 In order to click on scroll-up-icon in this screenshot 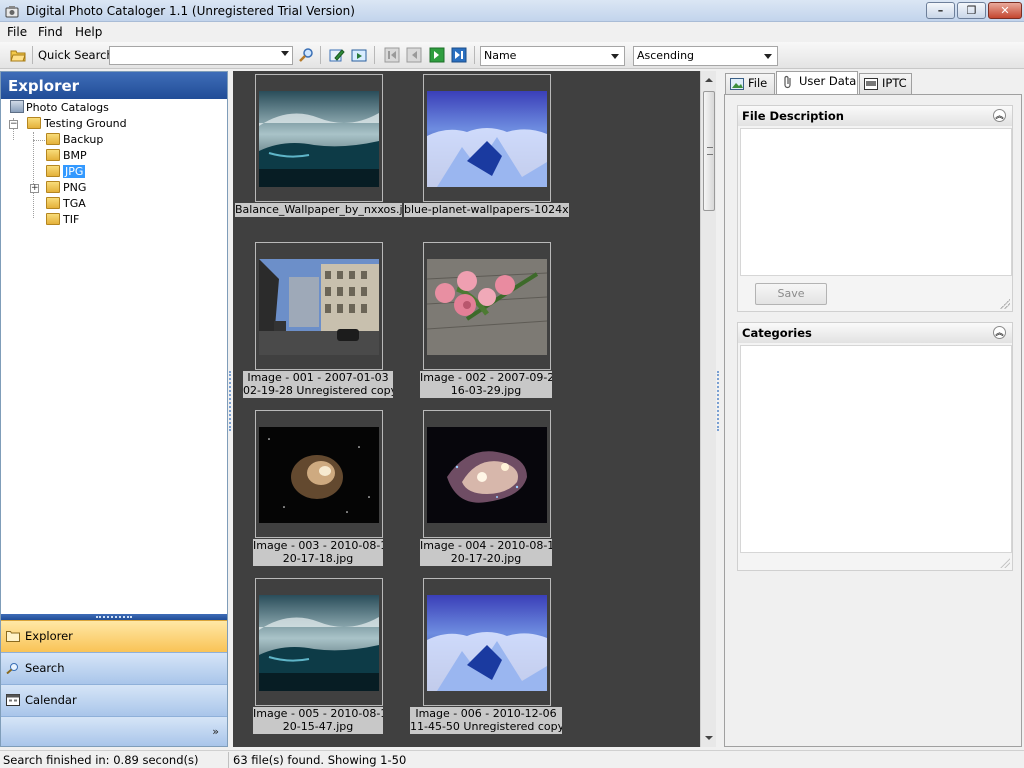, I will do `click(709, 80)`.